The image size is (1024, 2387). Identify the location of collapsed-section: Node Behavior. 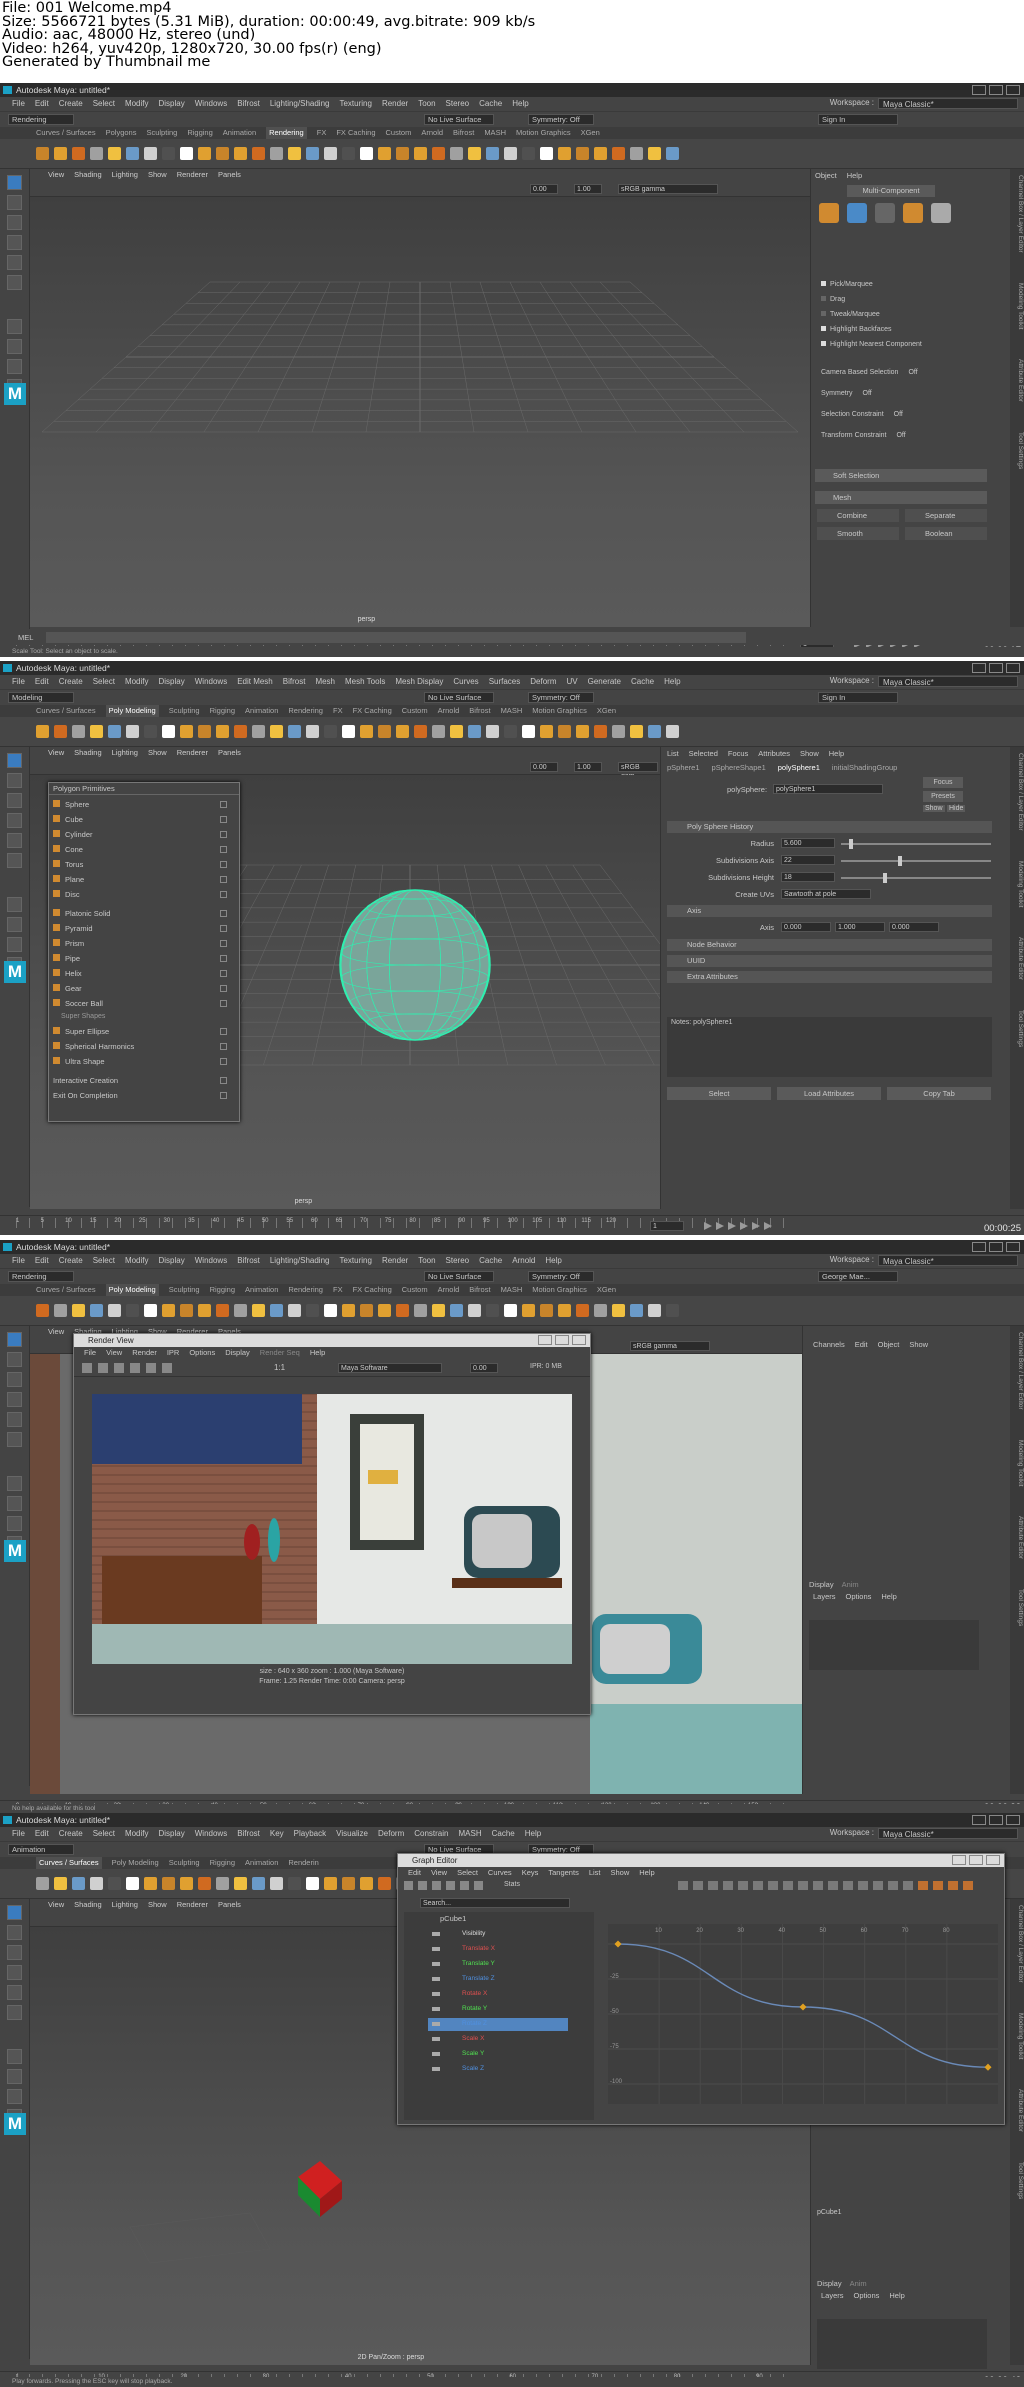
(829, 945).